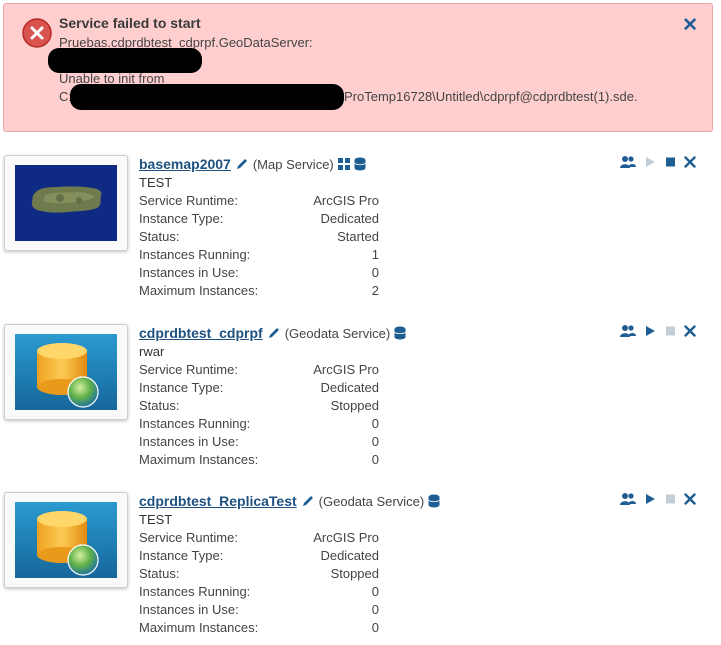 The height and width of the screenshot is (645, 721). Describe the element at coordinates (293, 164) in the screenshot. I see `service-type: (Map Service)` at that location.